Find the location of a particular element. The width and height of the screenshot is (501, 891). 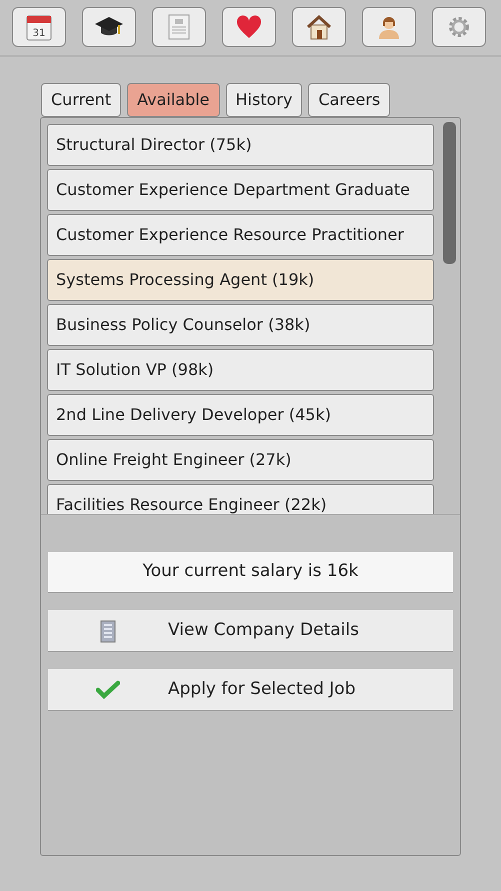

salary-display: Your current salary is 16k is located at coordinates (250, 572).